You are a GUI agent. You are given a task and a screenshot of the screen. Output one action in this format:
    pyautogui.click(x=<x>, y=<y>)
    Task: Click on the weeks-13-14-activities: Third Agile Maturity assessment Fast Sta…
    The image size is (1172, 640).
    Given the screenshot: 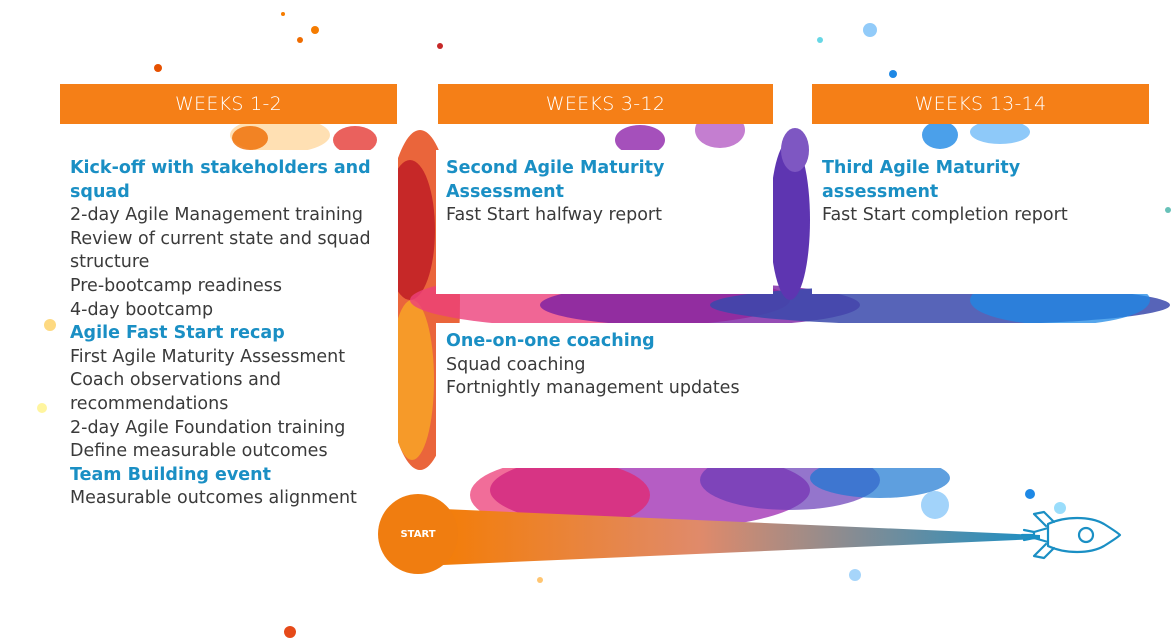 What is the action you would take?
    pyautogui.click(x=980, y=192)
    